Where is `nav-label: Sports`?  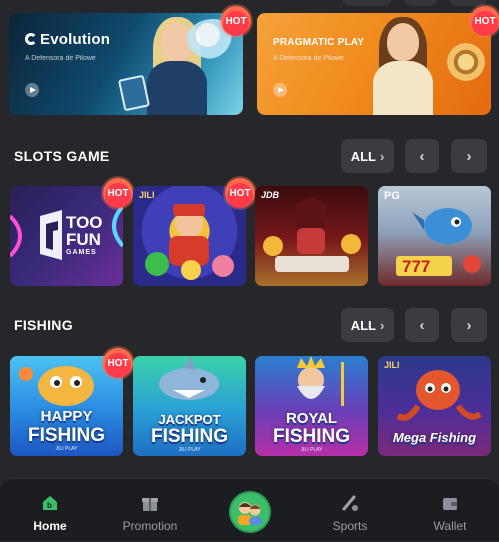 nav-label: Sports is located at coordinates (350, 526).